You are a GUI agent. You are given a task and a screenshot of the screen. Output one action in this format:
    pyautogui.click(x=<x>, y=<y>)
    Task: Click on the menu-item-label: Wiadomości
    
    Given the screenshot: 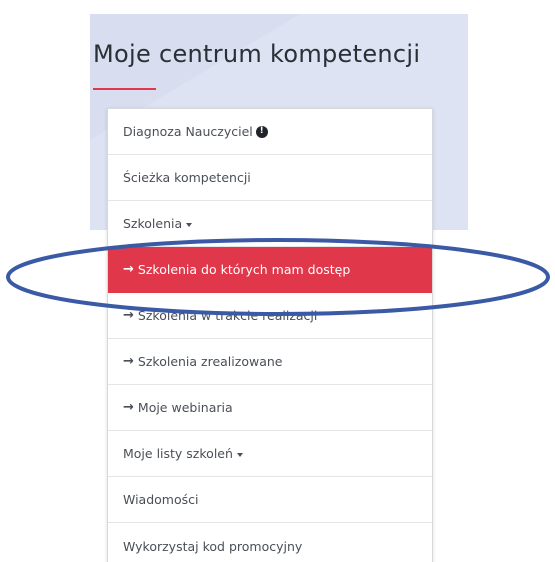 What is the action you would take?
    pyautogui.click(x=161, y=499)
    